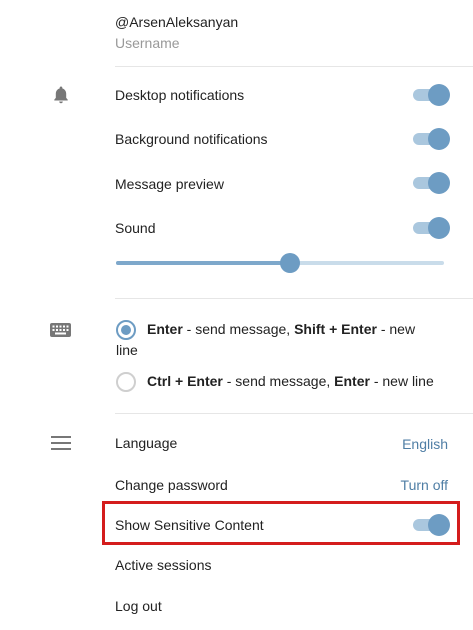  Describe the element at coordinates (177, 22) in the screenshot. I see `username-value: @ArsenAleksanyan` at that location.